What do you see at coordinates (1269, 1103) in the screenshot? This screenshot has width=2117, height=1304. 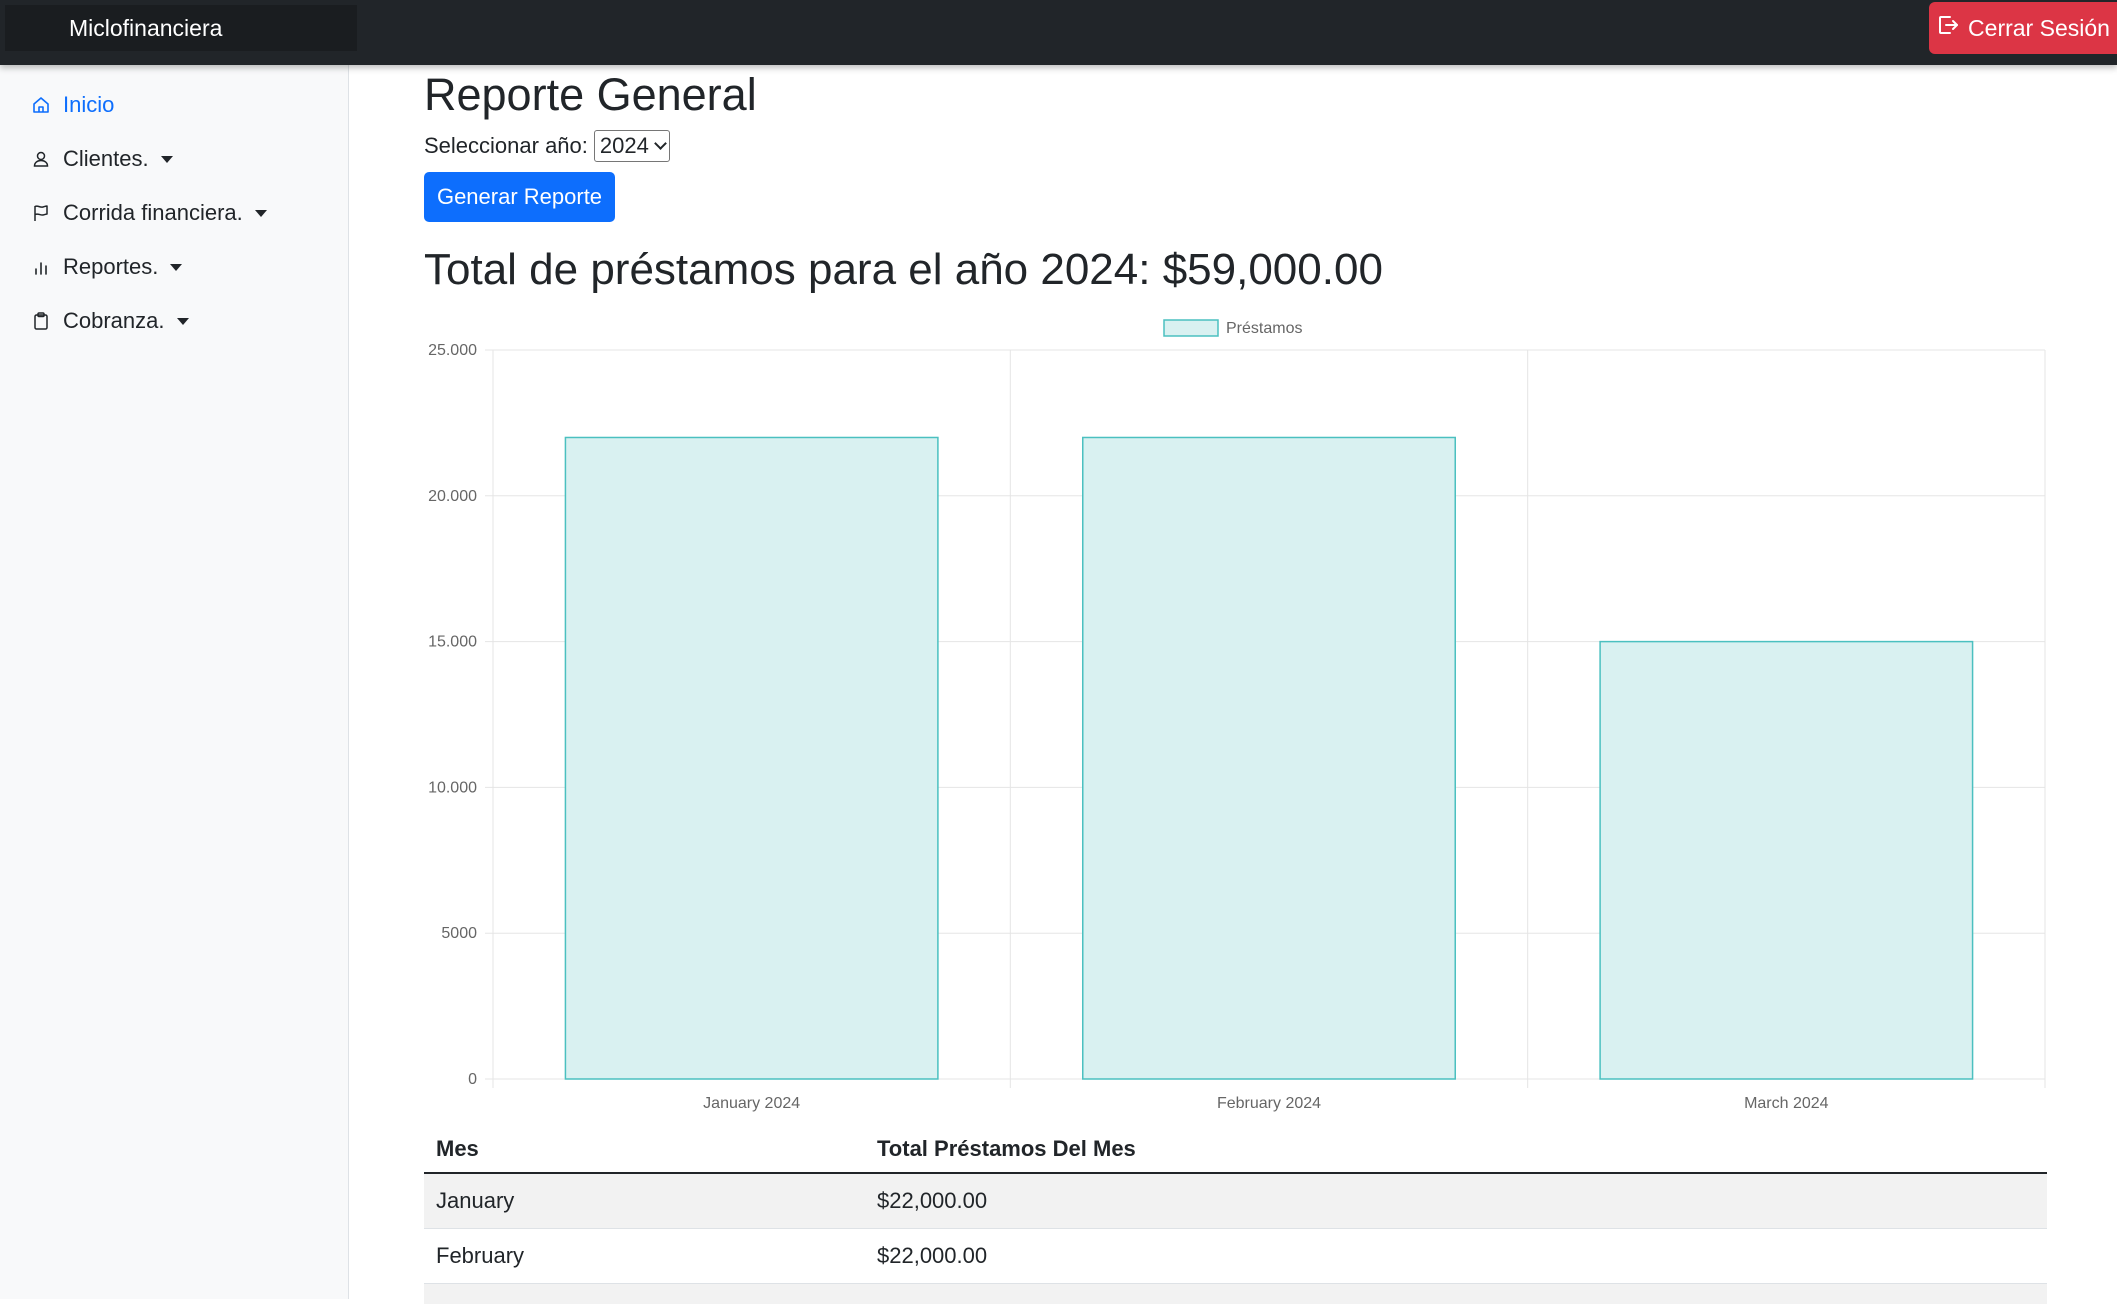 I see `x-tick-label: February 2024` at bounding box center [1269, 1103].